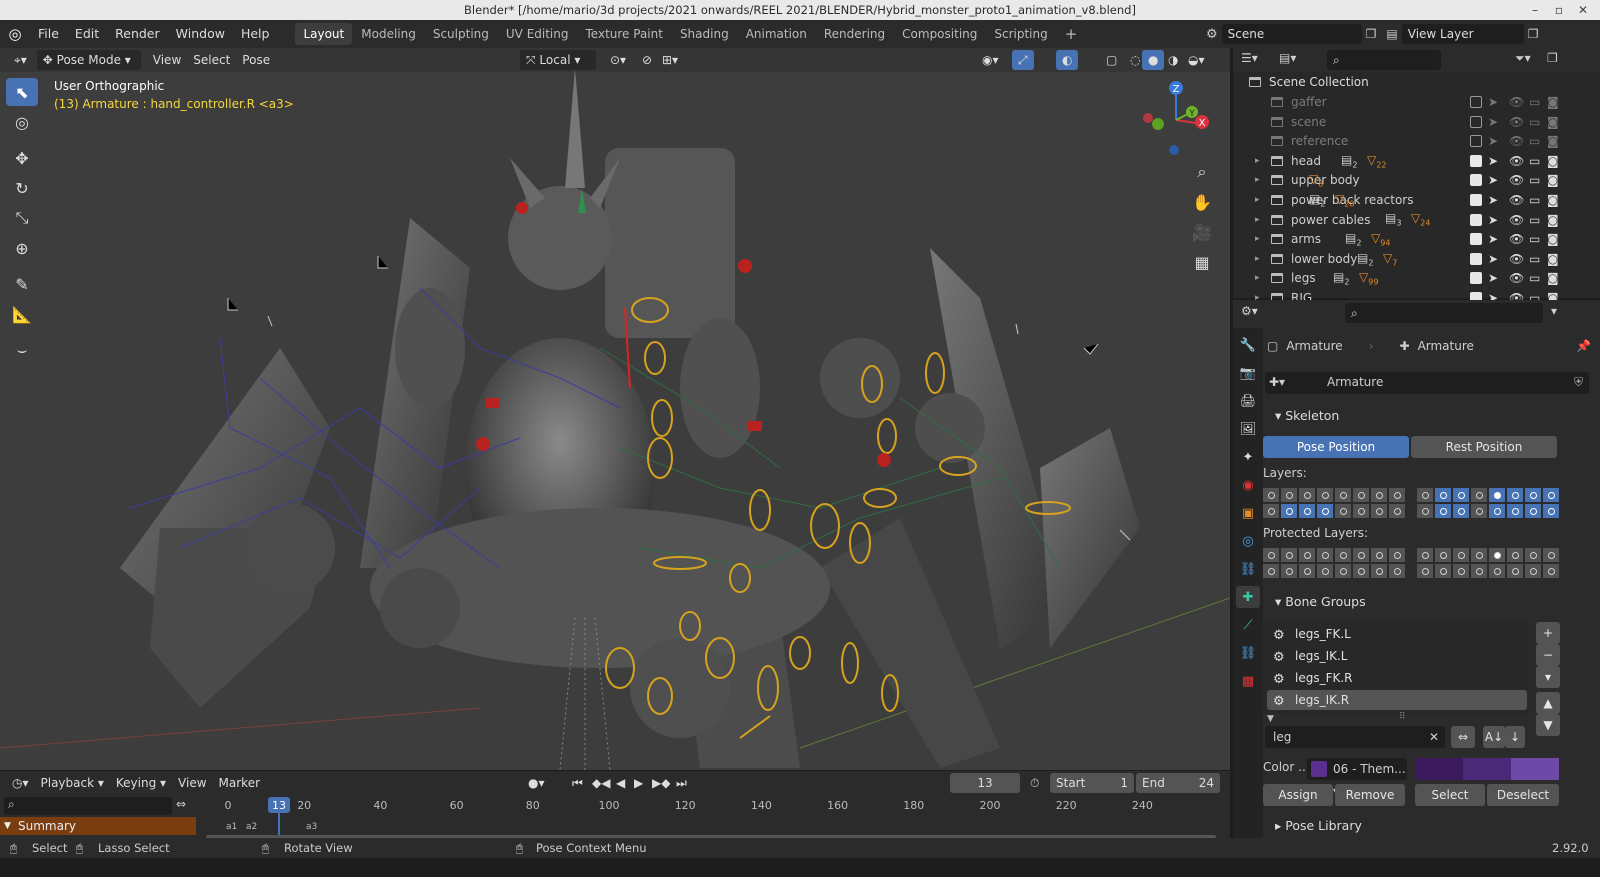 The image size is (1600, 877). What do you see at coordinates (990, 60) in the screenshot?
I see `visibility-icon: ◉▾` at bounding box center [990, 60].